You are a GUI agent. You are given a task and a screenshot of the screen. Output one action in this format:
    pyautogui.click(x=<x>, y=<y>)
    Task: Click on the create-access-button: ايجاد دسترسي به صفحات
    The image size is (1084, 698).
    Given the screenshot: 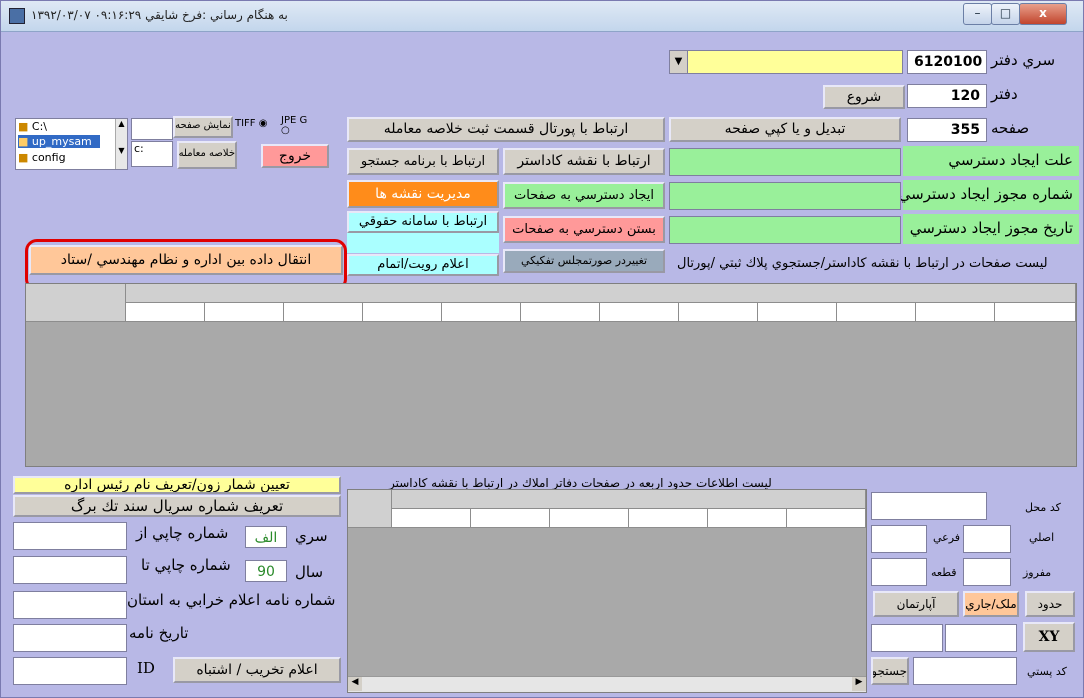 What is the action you would take?
    pyautogui.click(x=584, y=195)
    